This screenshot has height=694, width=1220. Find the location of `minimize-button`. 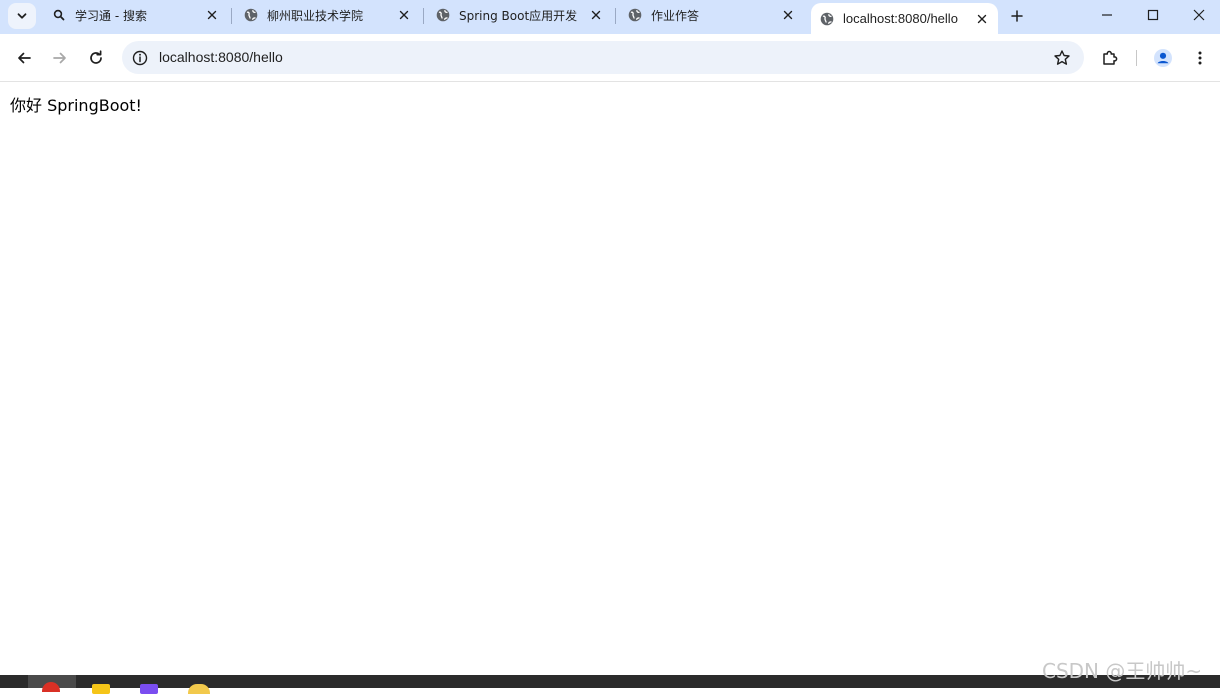

minimize-button is located at coordinates (1107, 15).